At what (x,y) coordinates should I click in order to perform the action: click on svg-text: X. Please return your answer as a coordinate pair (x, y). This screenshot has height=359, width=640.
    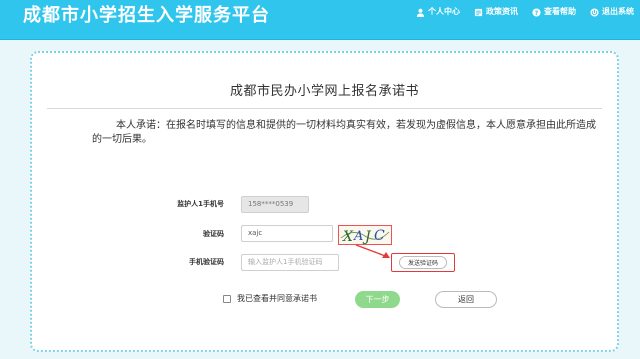
    Looking at the image, I should click on (348, 236).